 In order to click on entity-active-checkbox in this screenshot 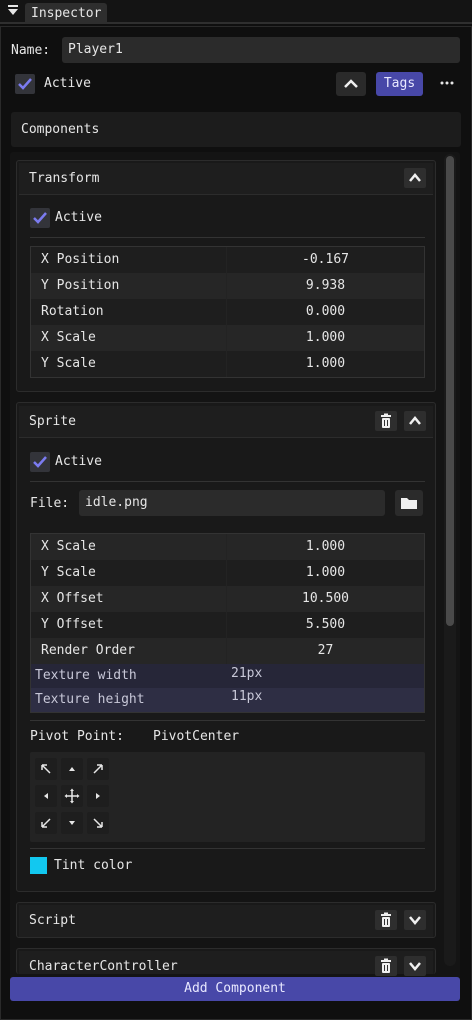, I will do `click(25, 84)`.